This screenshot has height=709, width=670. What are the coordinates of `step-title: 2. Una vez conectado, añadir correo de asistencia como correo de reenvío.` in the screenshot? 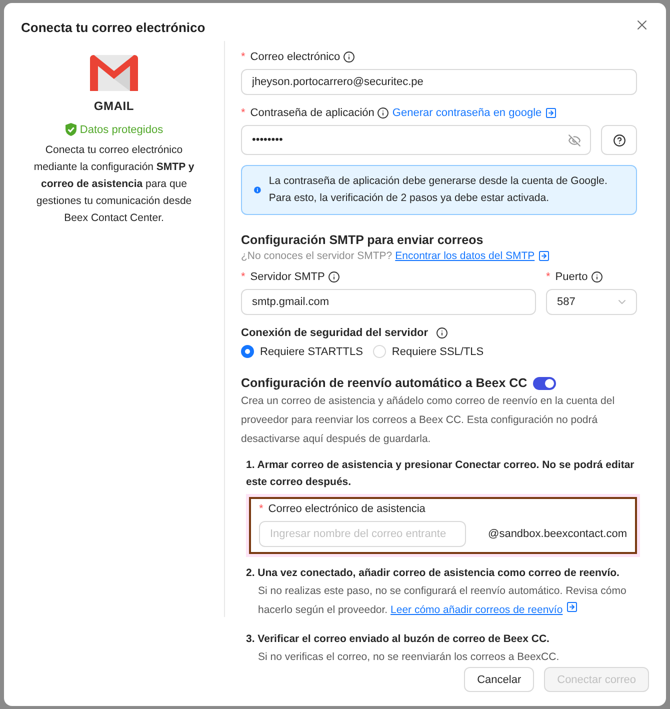 It's located at (432, 573).